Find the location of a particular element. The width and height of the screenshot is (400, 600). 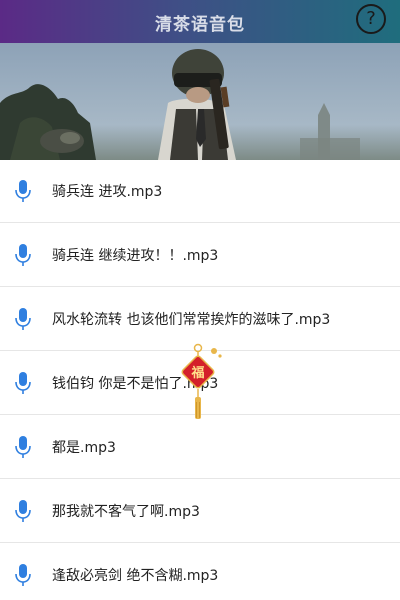

help-icon: ? is located at coordinates (371, 19).